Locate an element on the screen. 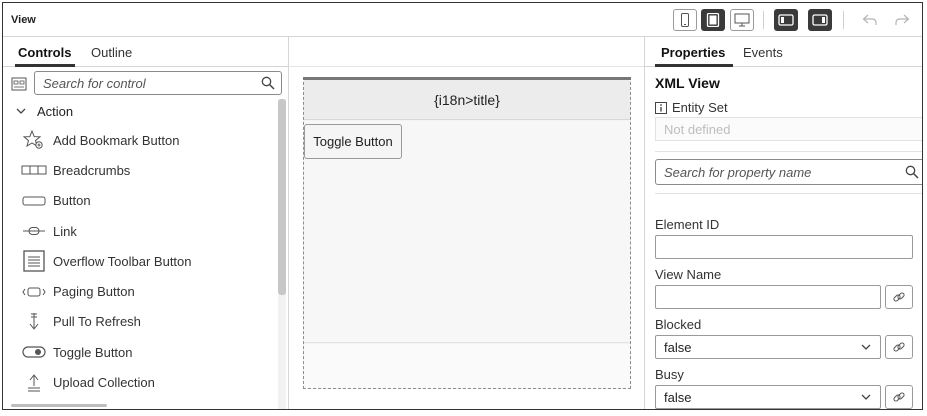 The height and width of the screenshot is (416, 927). list-item-paging-button: Paging Button is located at coordinates (139, 291).